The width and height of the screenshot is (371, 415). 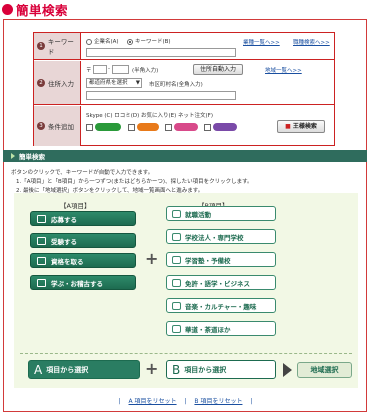 I want to click on address-label: 2 住所入力, so click(x=57, y=82).